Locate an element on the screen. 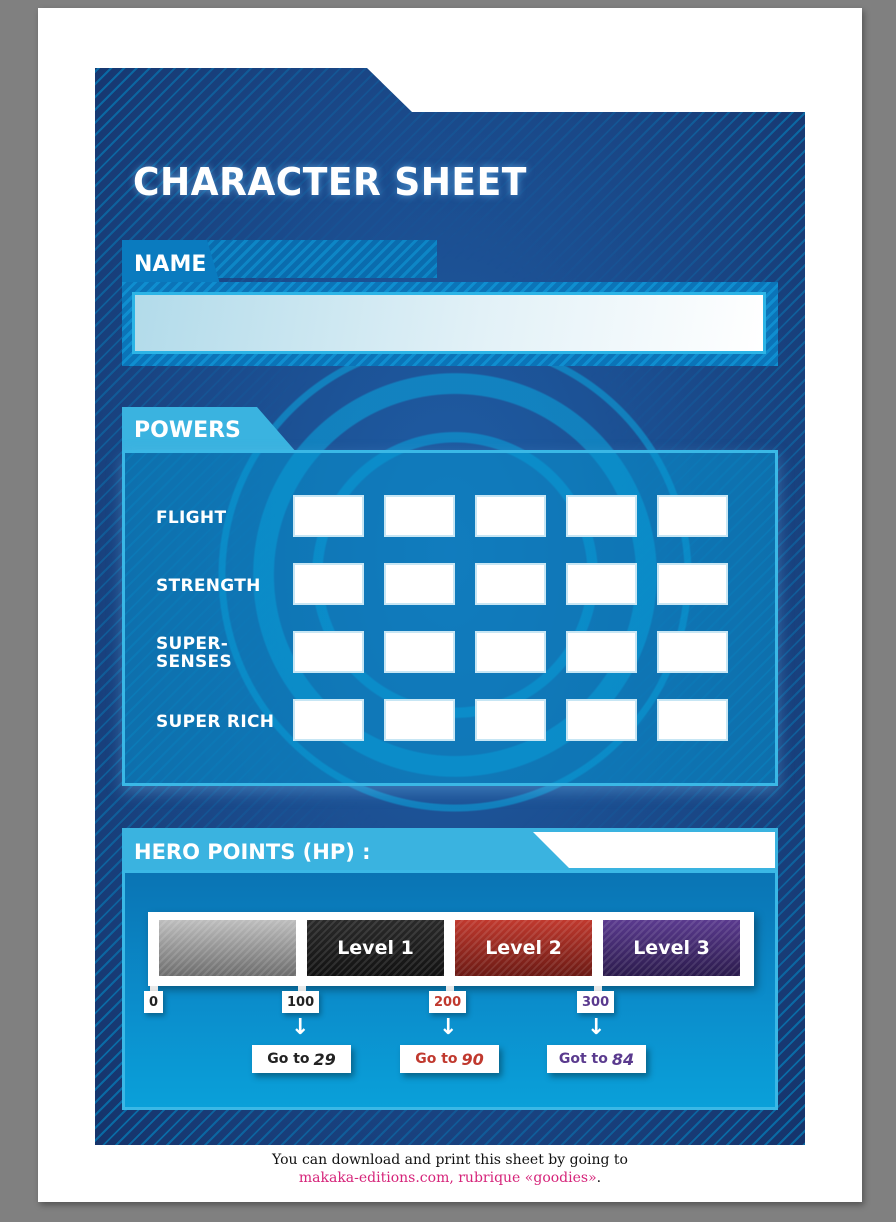 The height and width of the screenshot is (1222, 896). power-row-strength: STRENGTH is located at coordinates (450, 585).